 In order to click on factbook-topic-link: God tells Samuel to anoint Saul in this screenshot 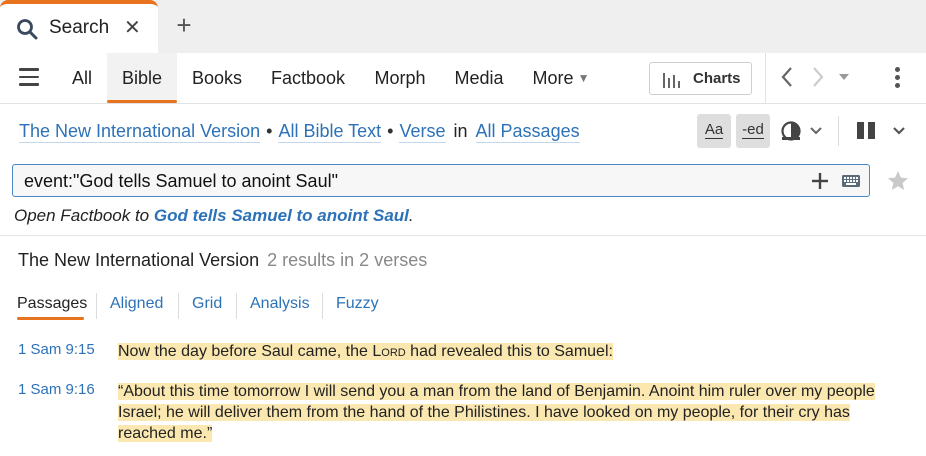, I will do `click(281, 215)`.